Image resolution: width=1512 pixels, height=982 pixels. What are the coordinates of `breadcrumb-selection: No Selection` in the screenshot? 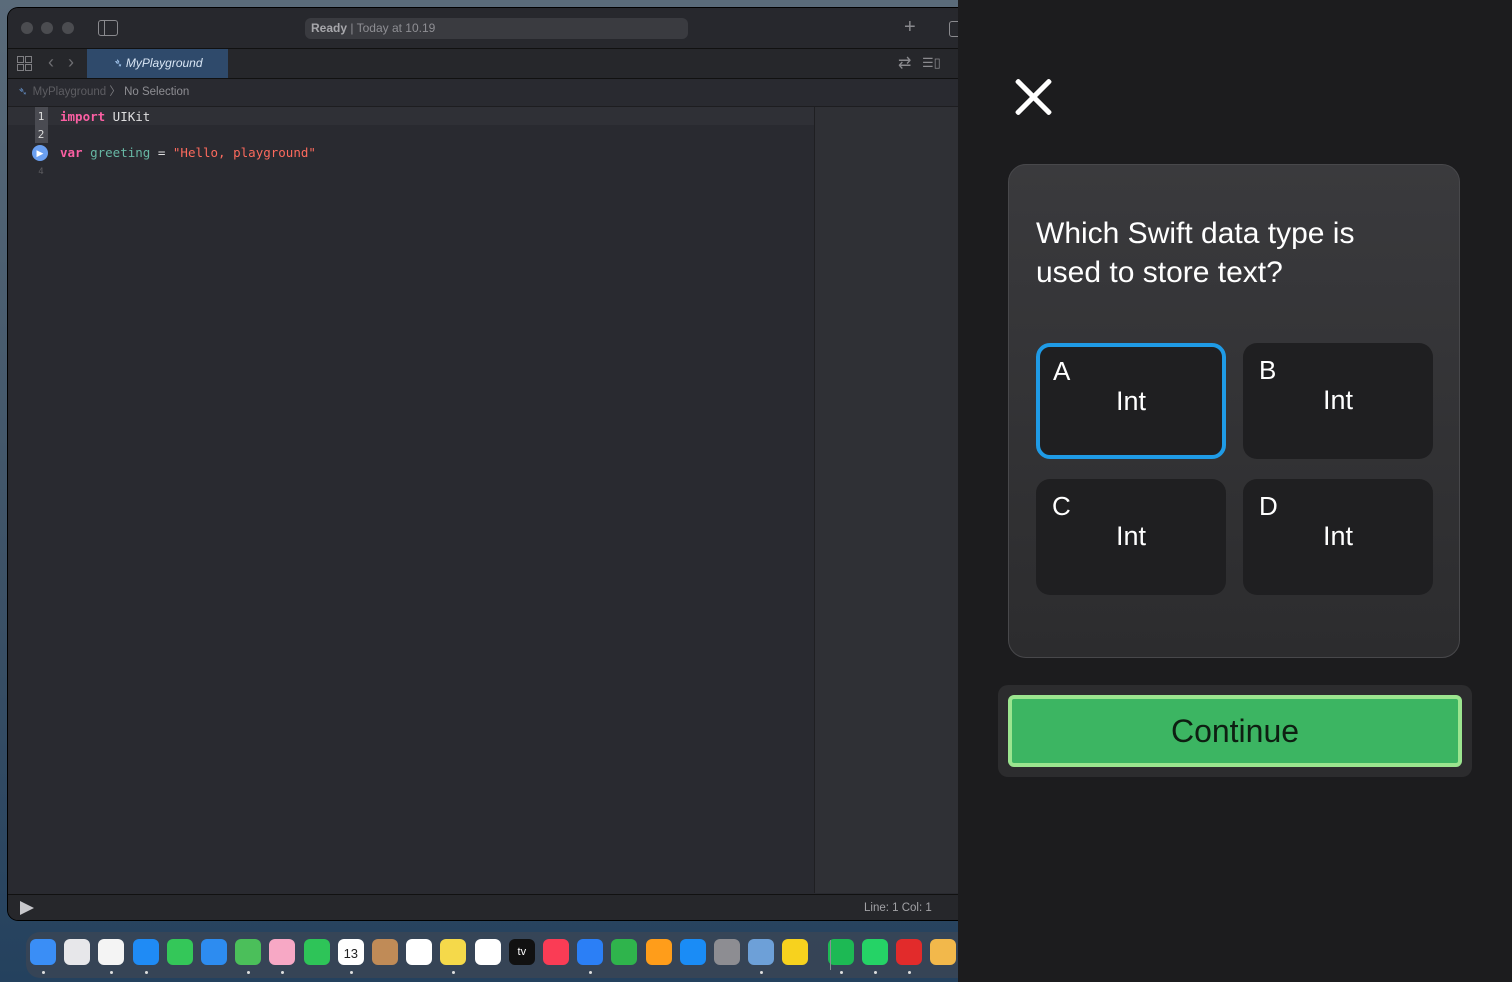 It's located at (156, 92).